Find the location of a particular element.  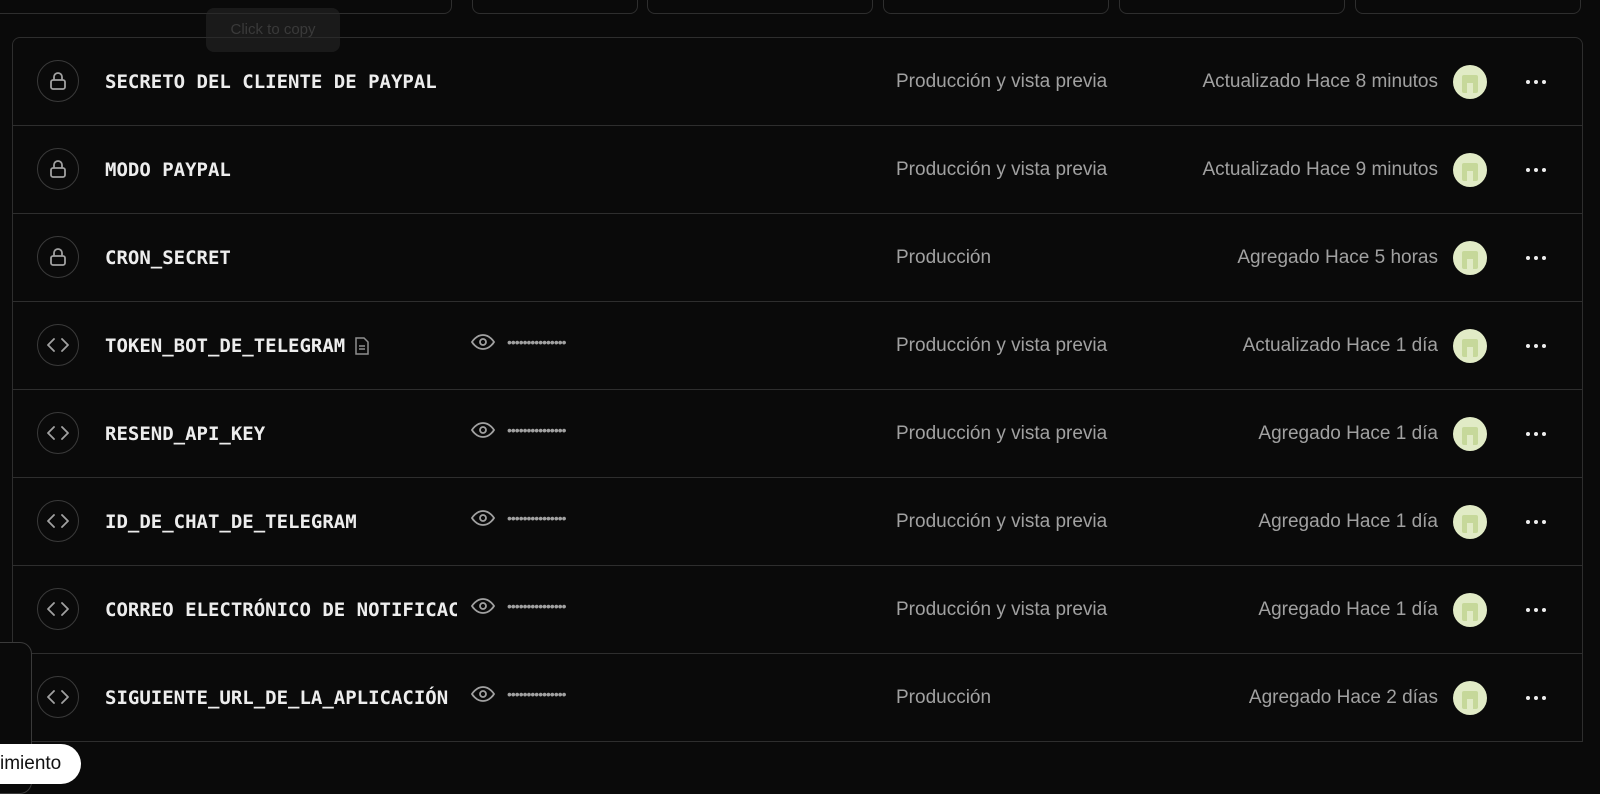

floating-pill: imiento is located at coordinates (41, 764).